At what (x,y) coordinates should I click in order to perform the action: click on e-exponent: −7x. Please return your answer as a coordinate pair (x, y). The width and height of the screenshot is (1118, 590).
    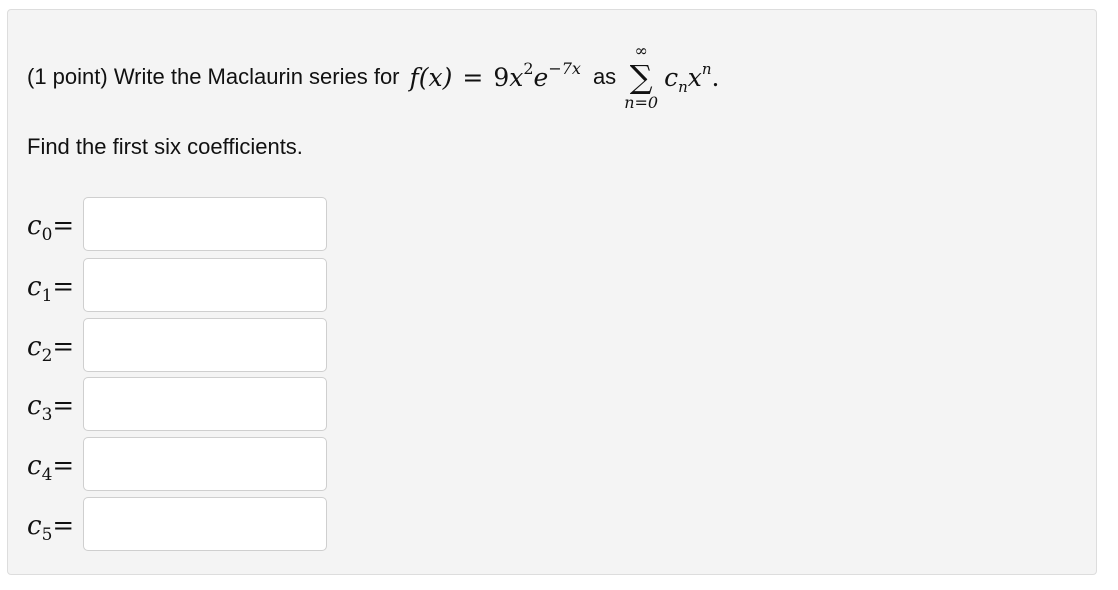
    Looking at the image, I should click on (564, 68).